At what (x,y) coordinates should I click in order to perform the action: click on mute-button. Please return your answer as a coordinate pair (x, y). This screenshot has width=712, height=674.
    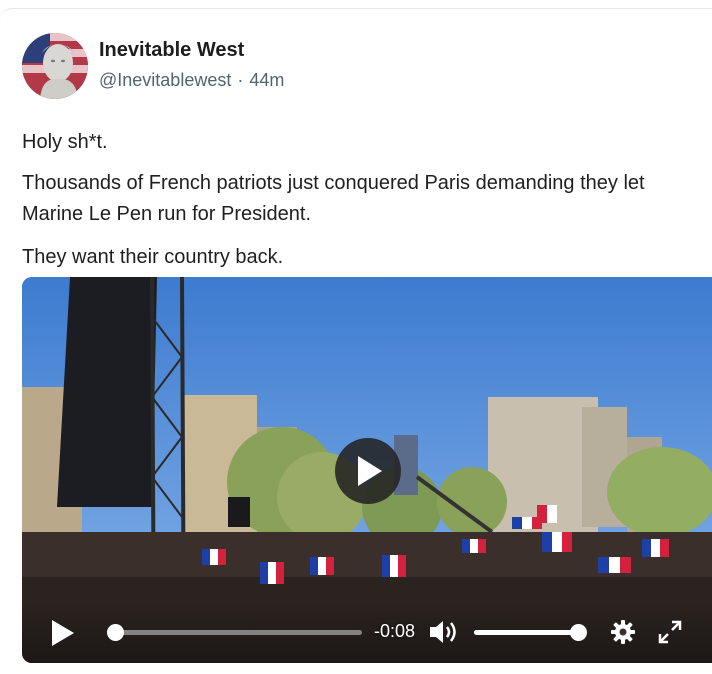
    Looking at the image, I should click on (445, 634).